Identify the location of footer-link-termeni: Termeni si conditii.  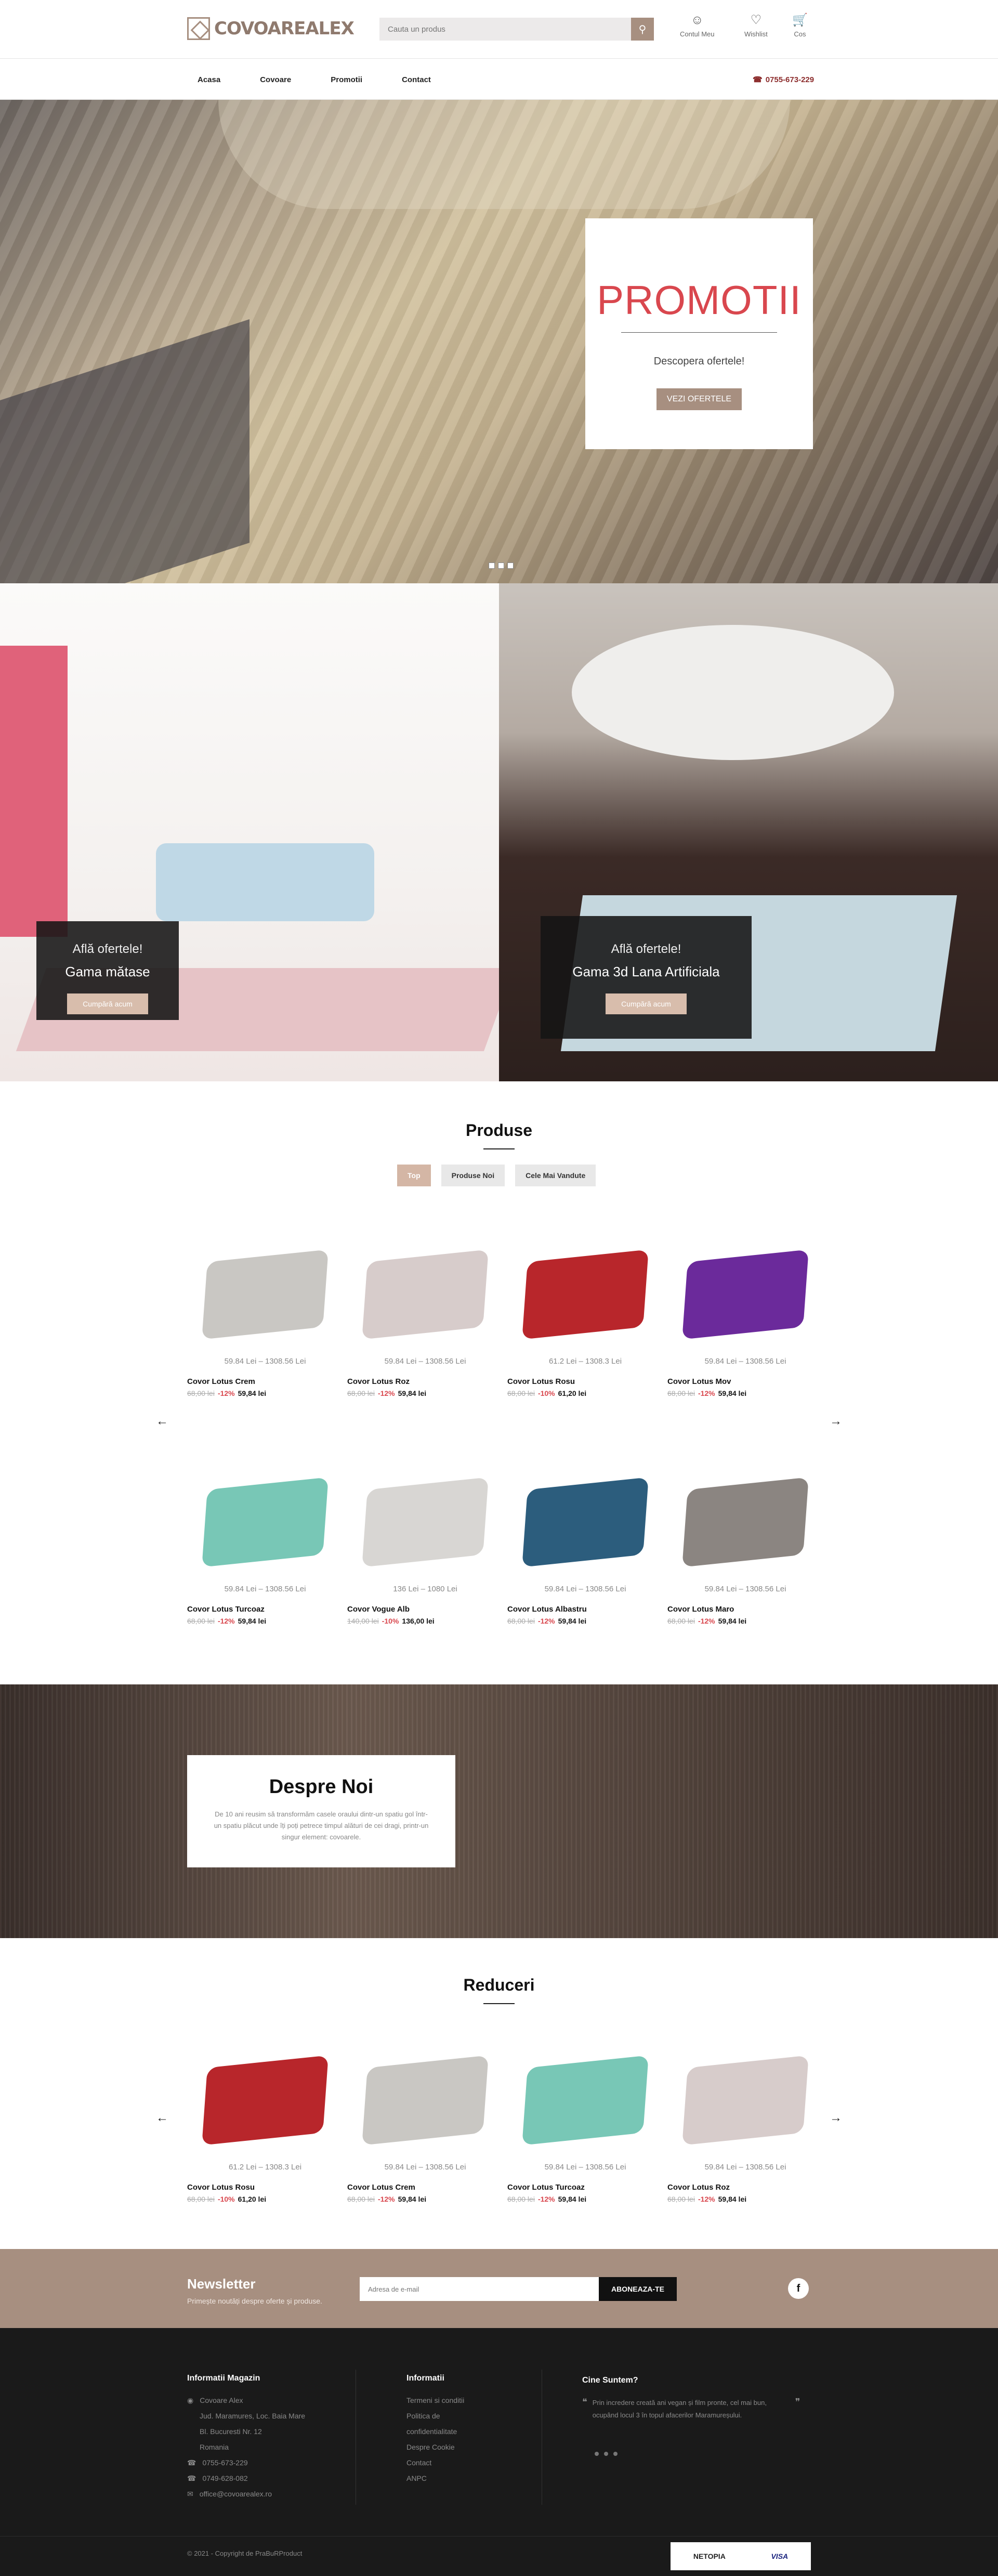
(474, 2400).